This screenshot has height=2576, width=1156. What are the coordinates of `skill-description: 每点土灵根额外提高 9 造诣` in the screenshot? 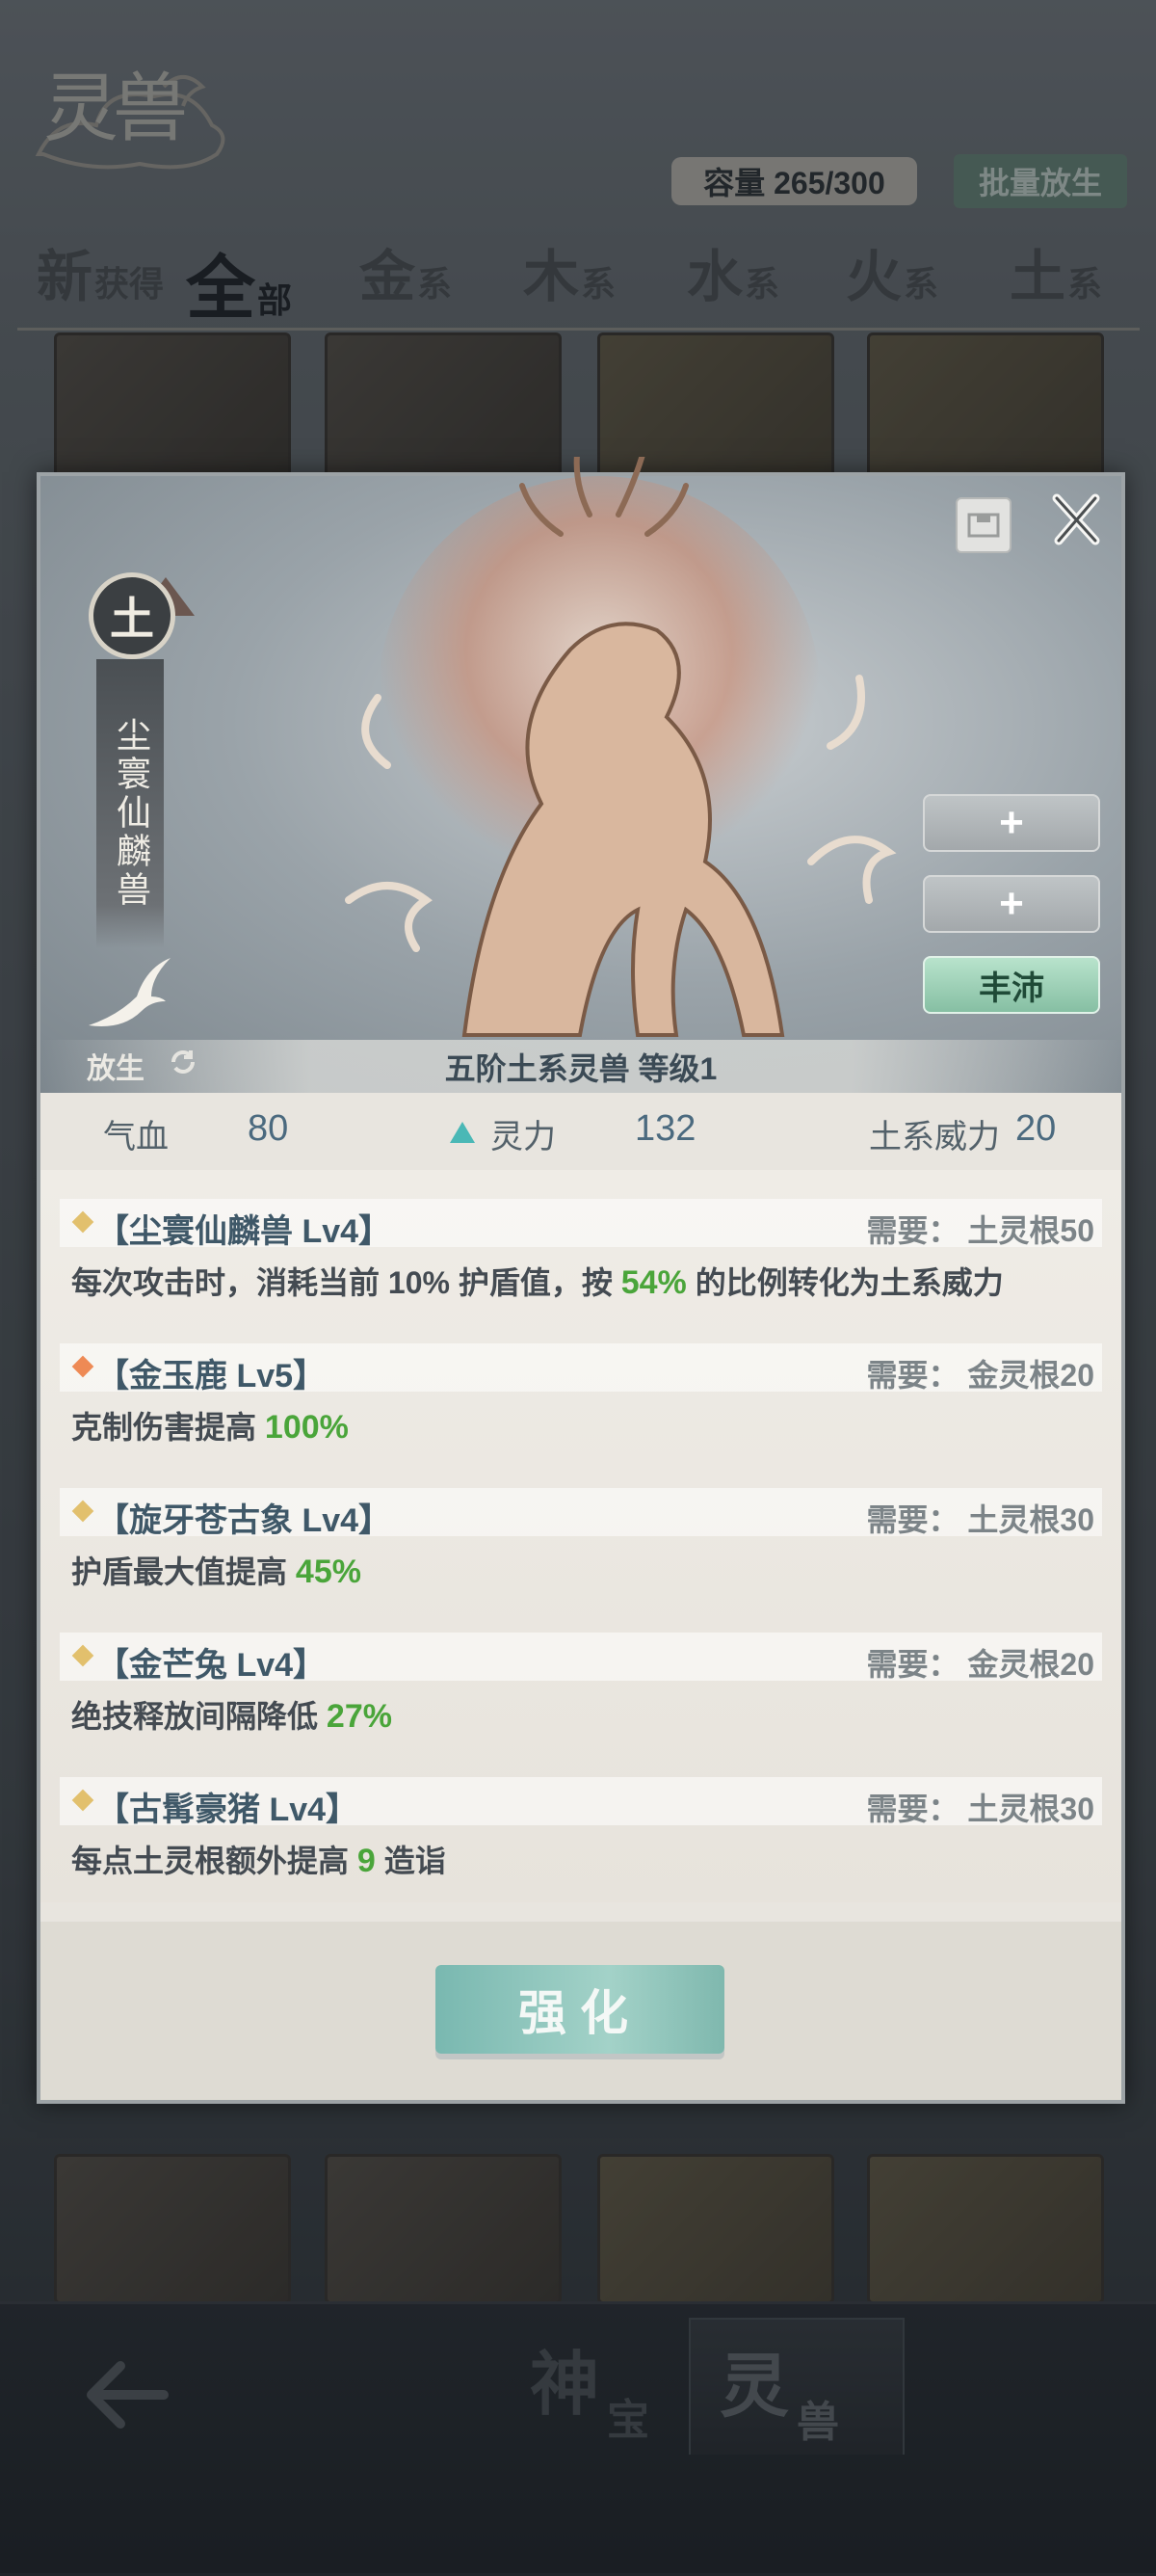 It's located at (258, 1861).